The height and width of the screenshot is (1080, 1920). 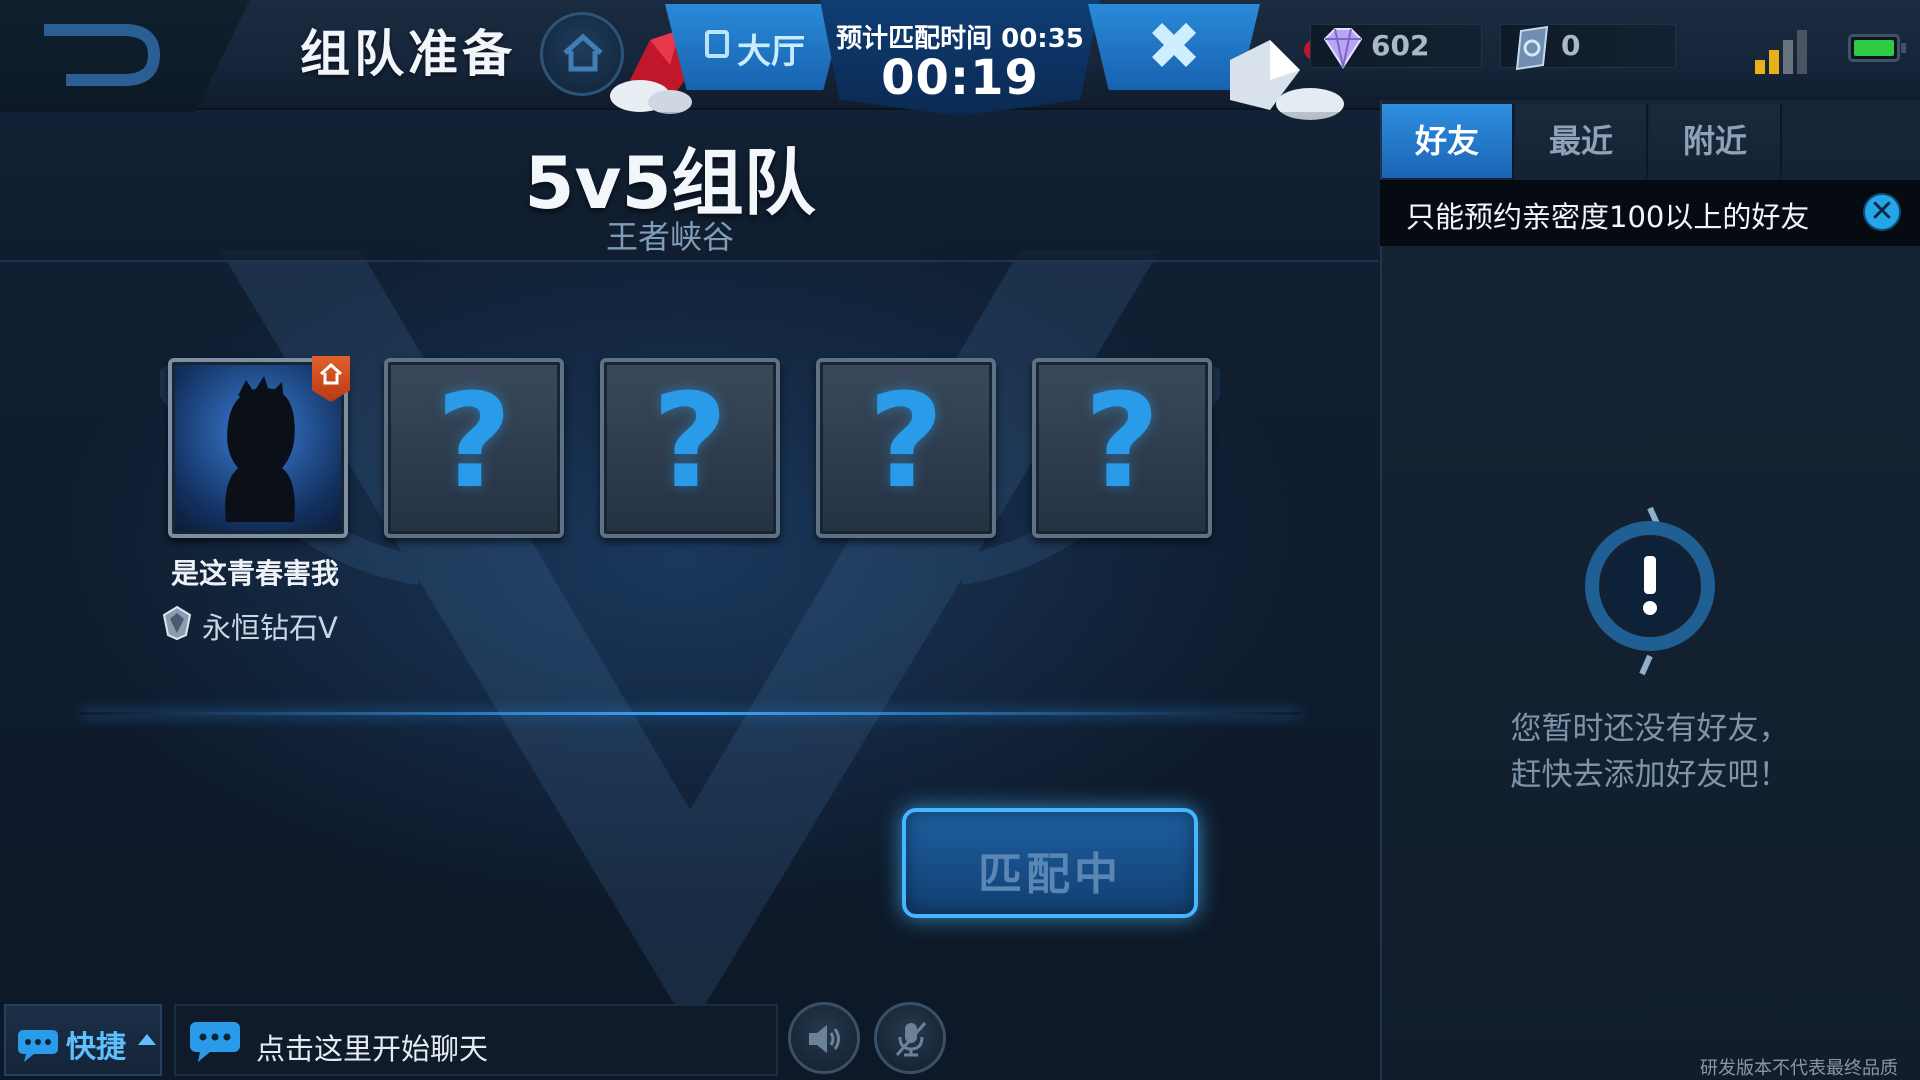 What do you see at coordinates (1650, 752) in the screenshot?
I see `no-friends-message: 您暂时还没有好友， 赶快去添加好友吧！` at bounding box center [1650, 752].